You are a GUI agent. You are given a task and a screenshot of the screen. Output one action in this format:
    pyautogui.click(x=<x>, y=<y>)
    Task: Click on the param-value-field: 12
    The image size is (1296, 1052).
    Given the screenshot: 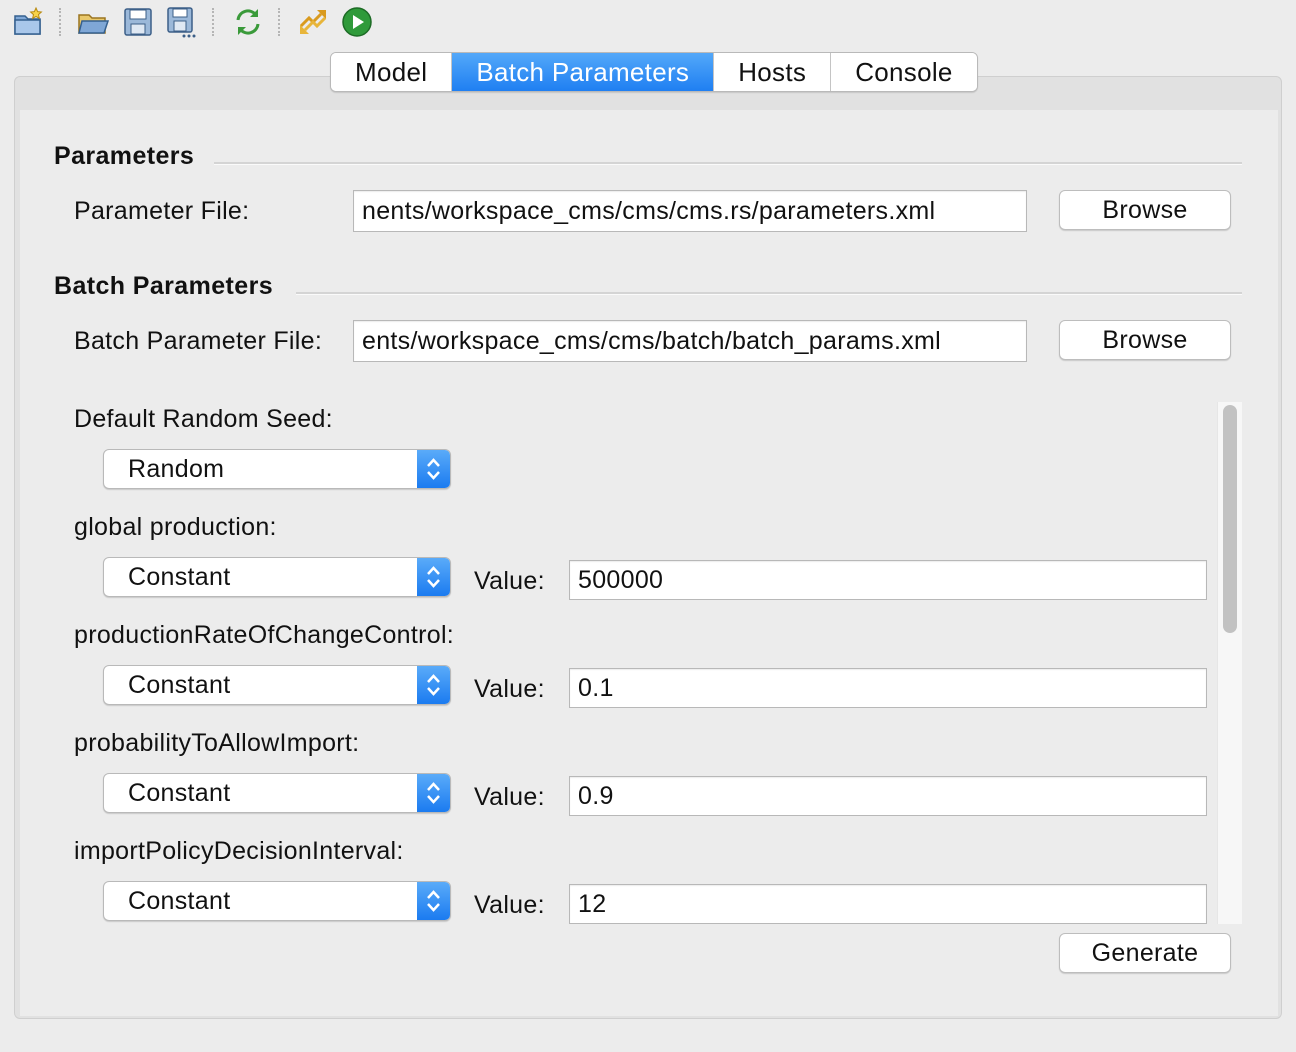 What is the action you would take?
    pyautogui.click(x=888, y=904)
    